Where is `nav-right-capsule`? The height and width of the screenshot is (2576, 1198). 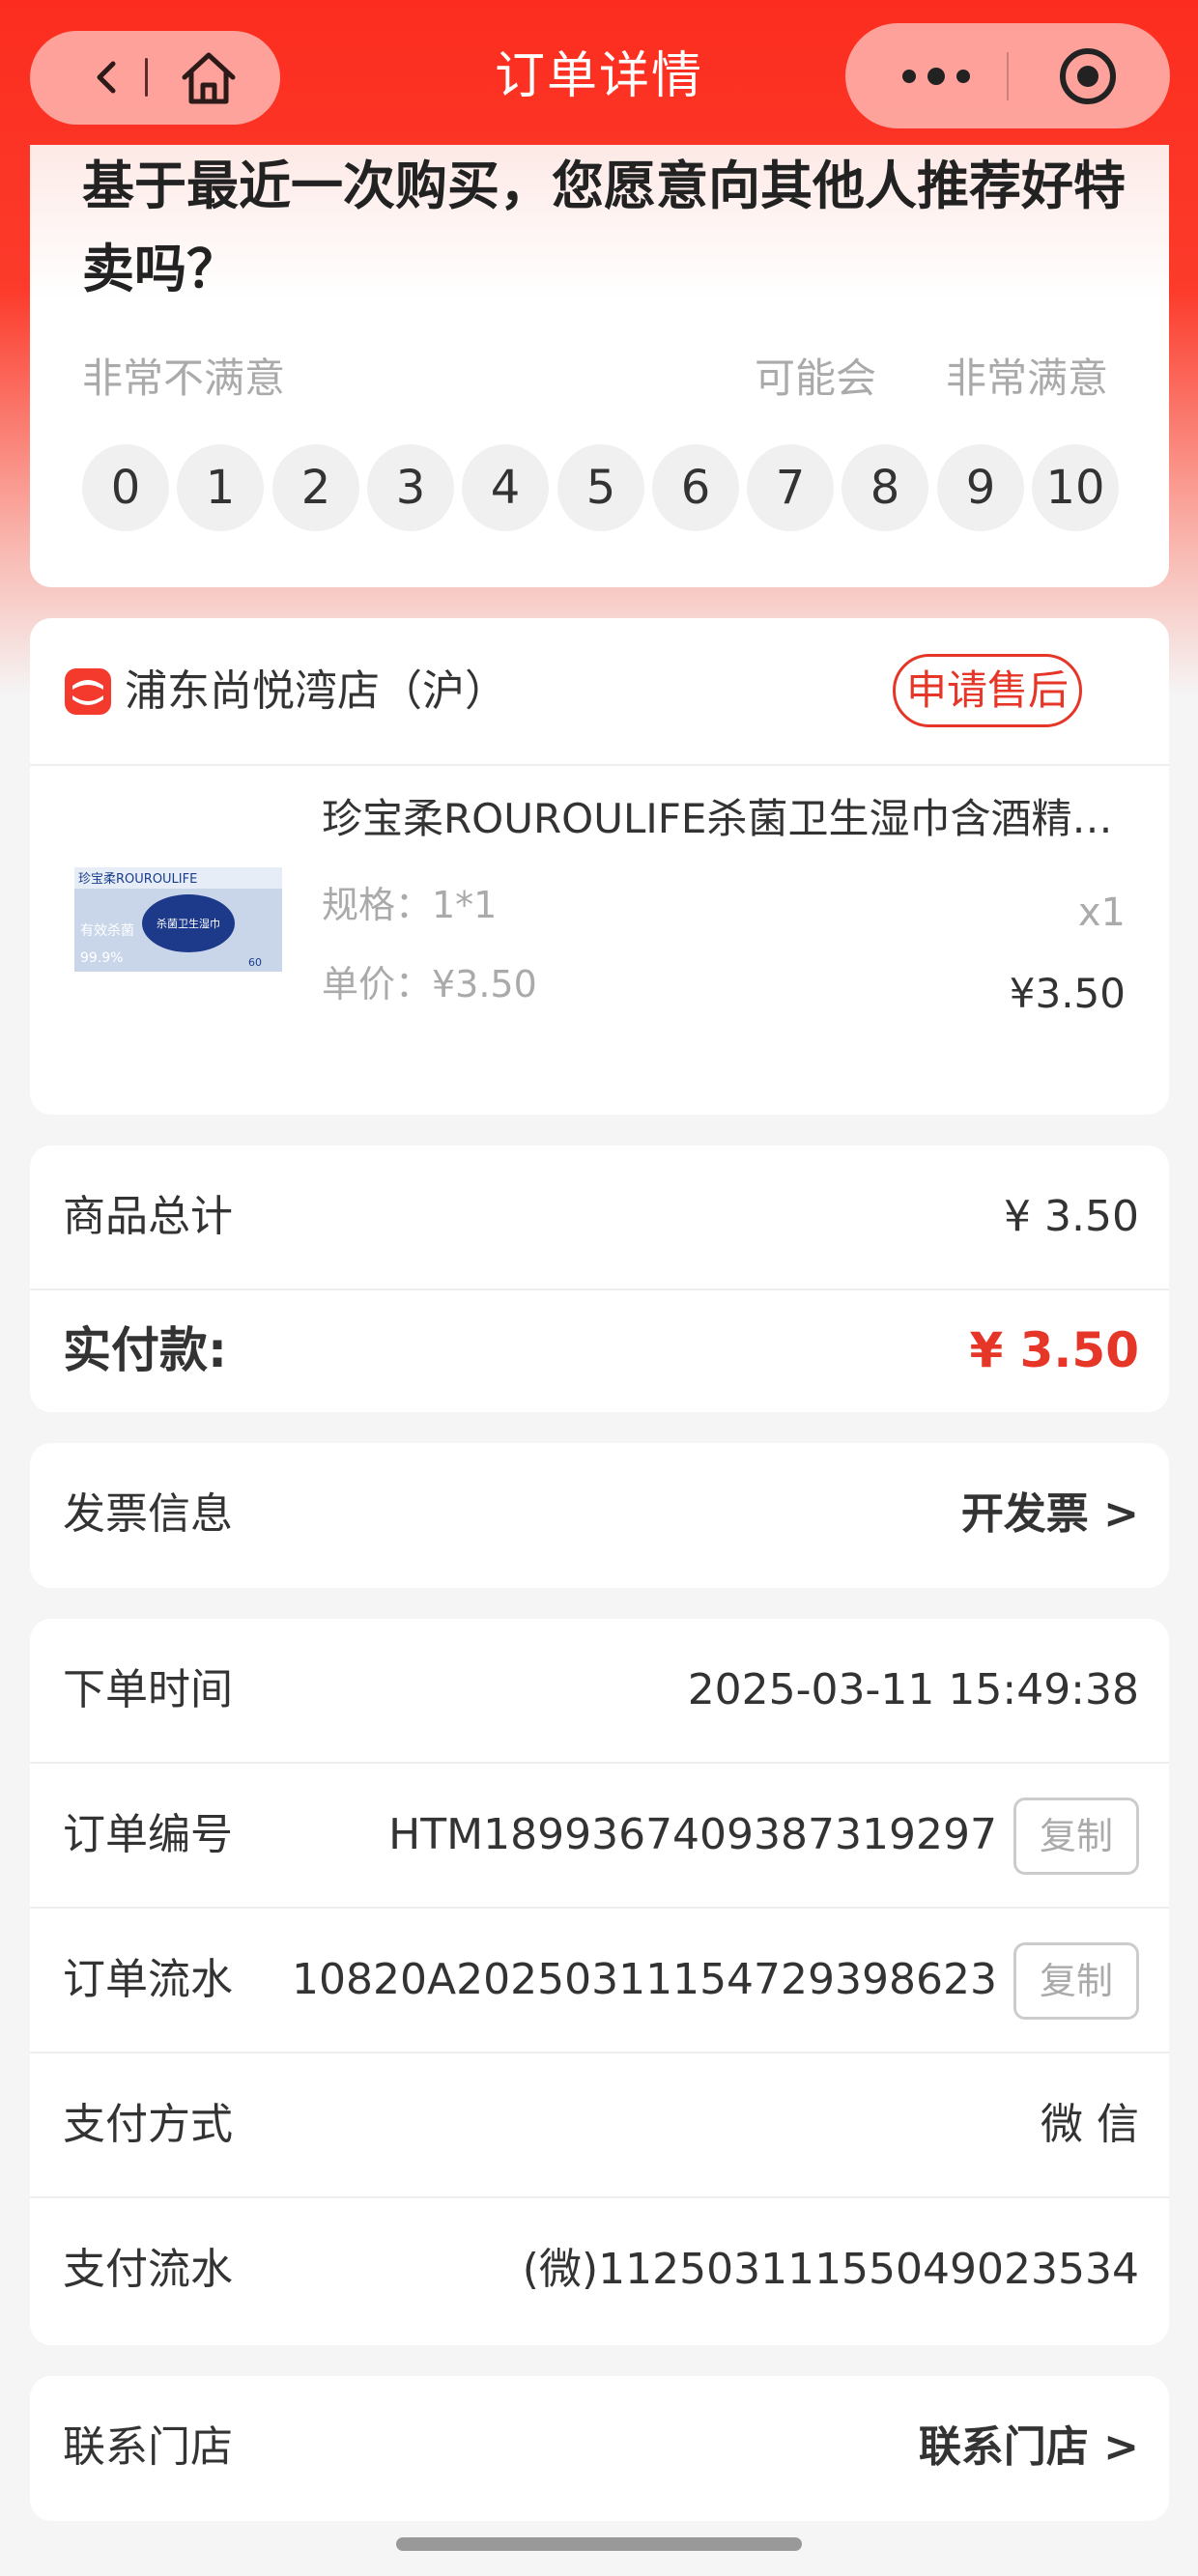
nav-right-capsule is located at coordinates (1008, 75).